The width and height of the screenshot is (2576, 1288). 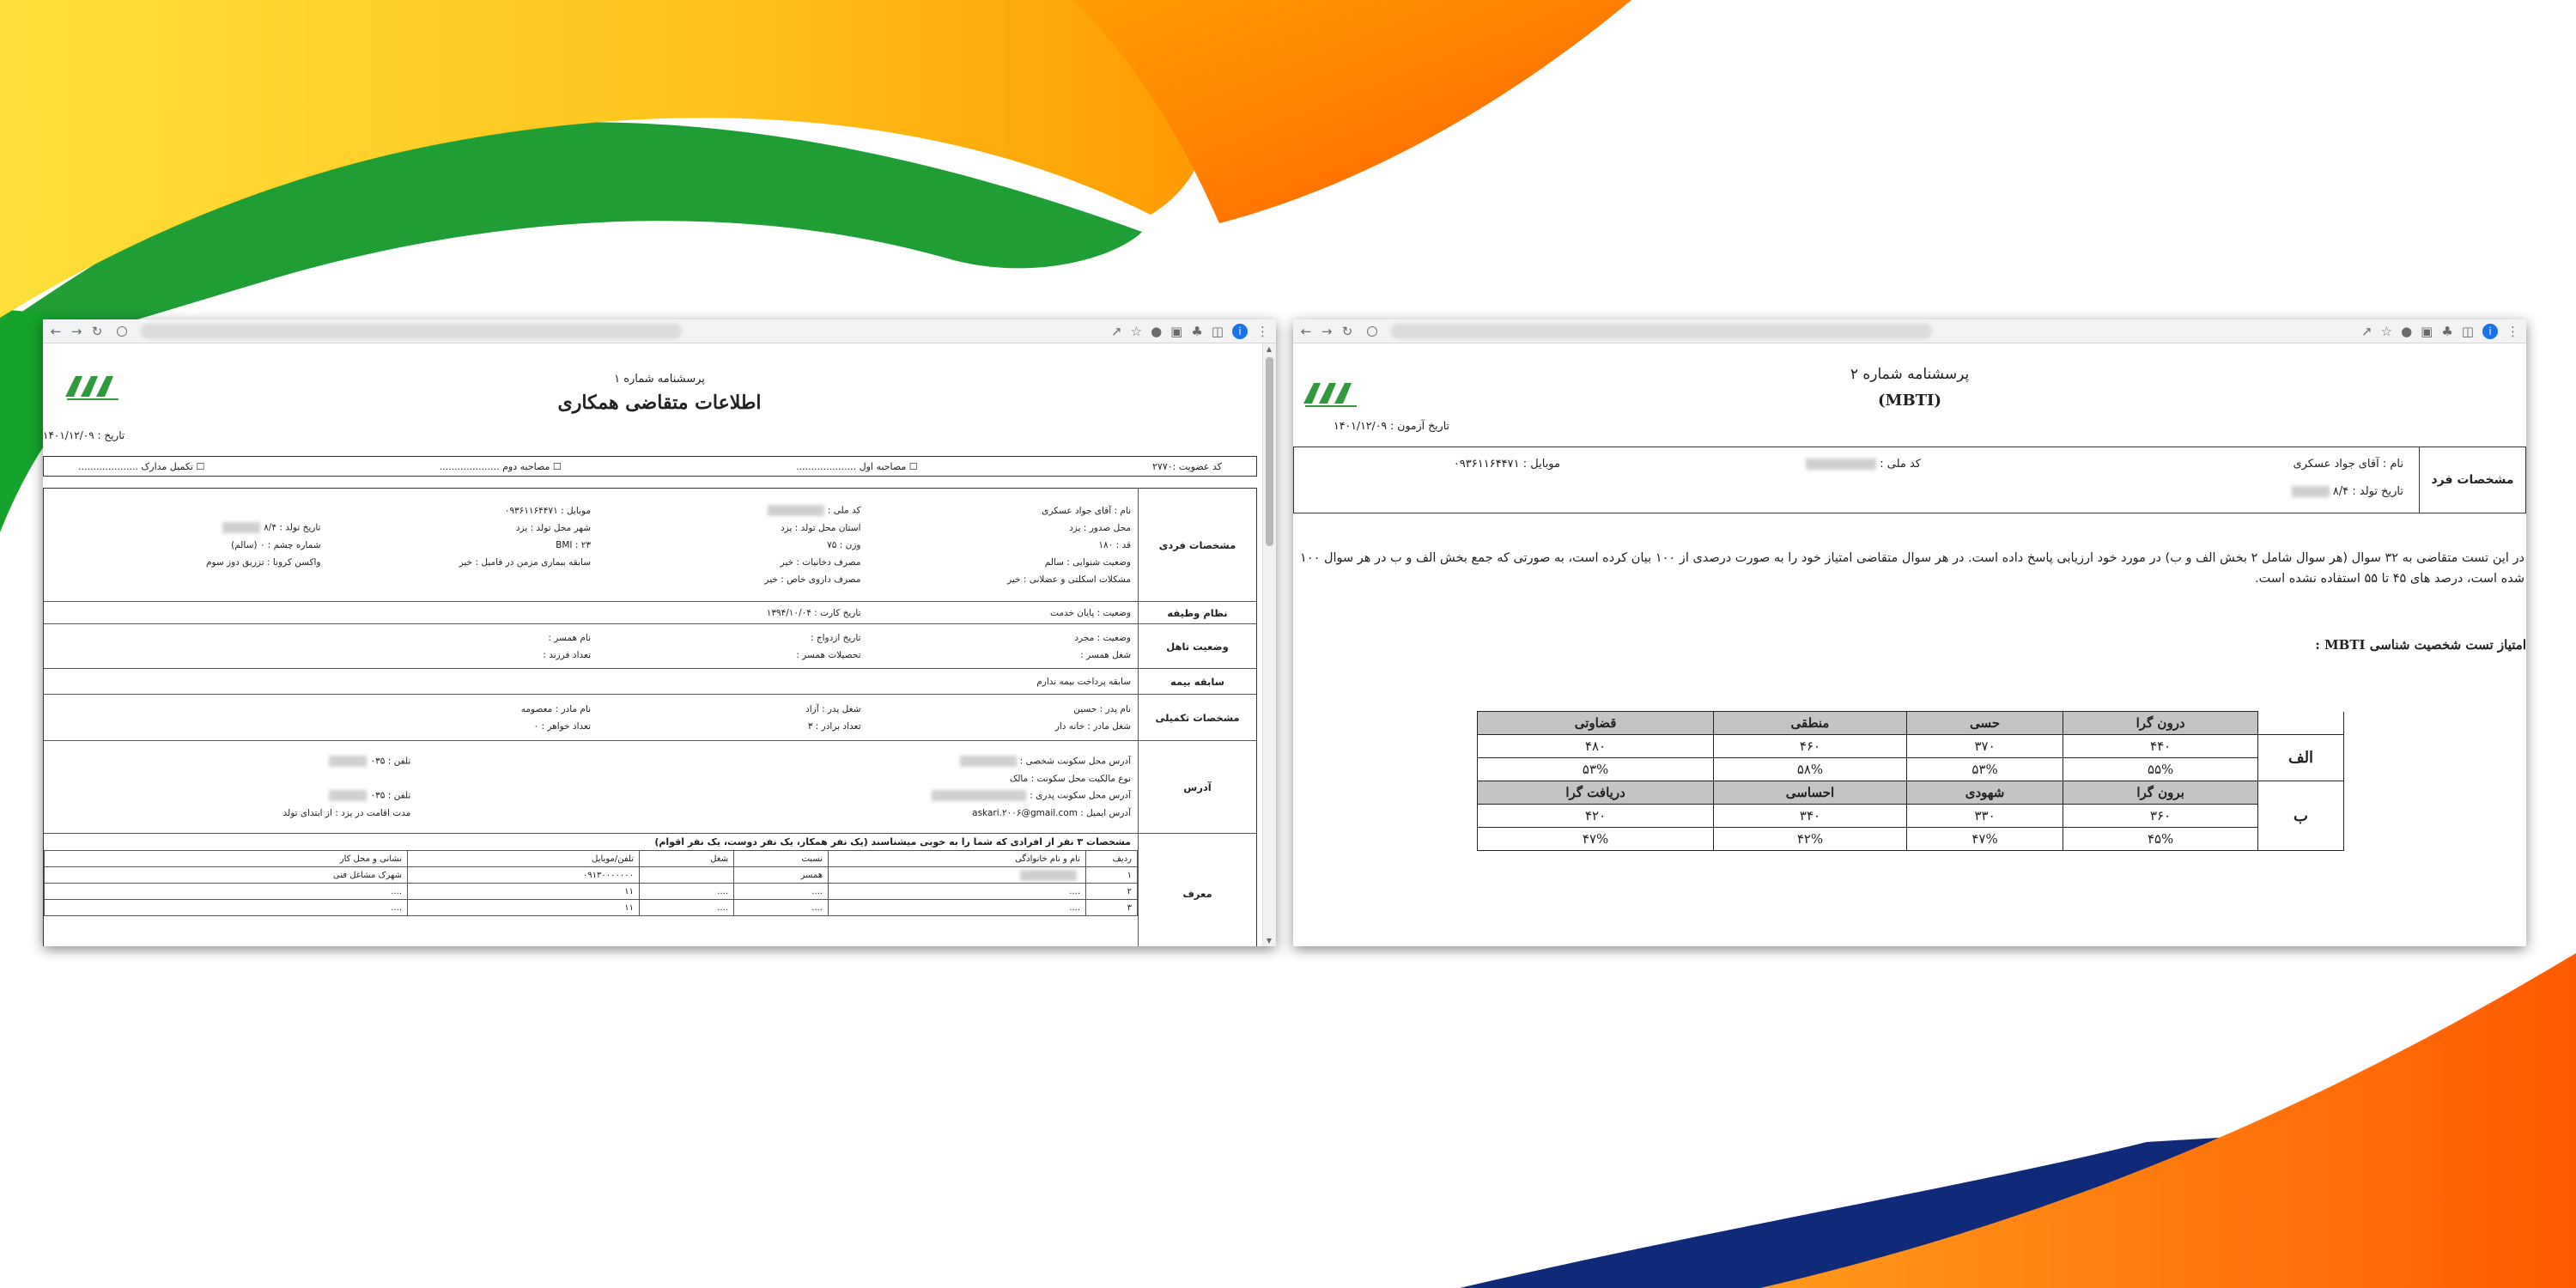 I want to click on field-bmi: BMI : ۲۳, so click(x=574, y=544).